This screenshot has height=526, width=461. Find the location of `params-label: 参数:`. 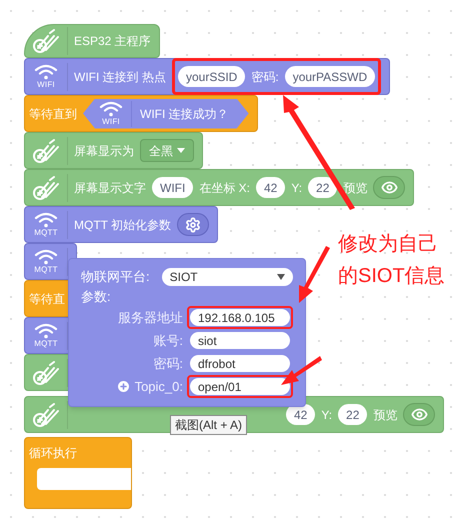

params-label: 参数: is located at coordinates (96, 297).